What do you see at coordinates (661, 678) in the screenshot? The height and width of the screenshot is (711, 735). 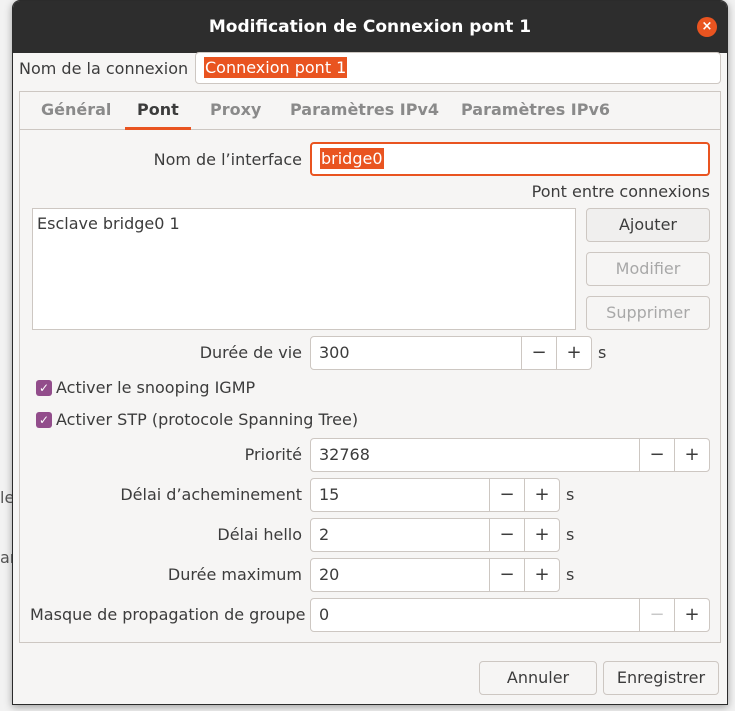 I see `save-button: Enregistrer` at bounding box center [661, 678].